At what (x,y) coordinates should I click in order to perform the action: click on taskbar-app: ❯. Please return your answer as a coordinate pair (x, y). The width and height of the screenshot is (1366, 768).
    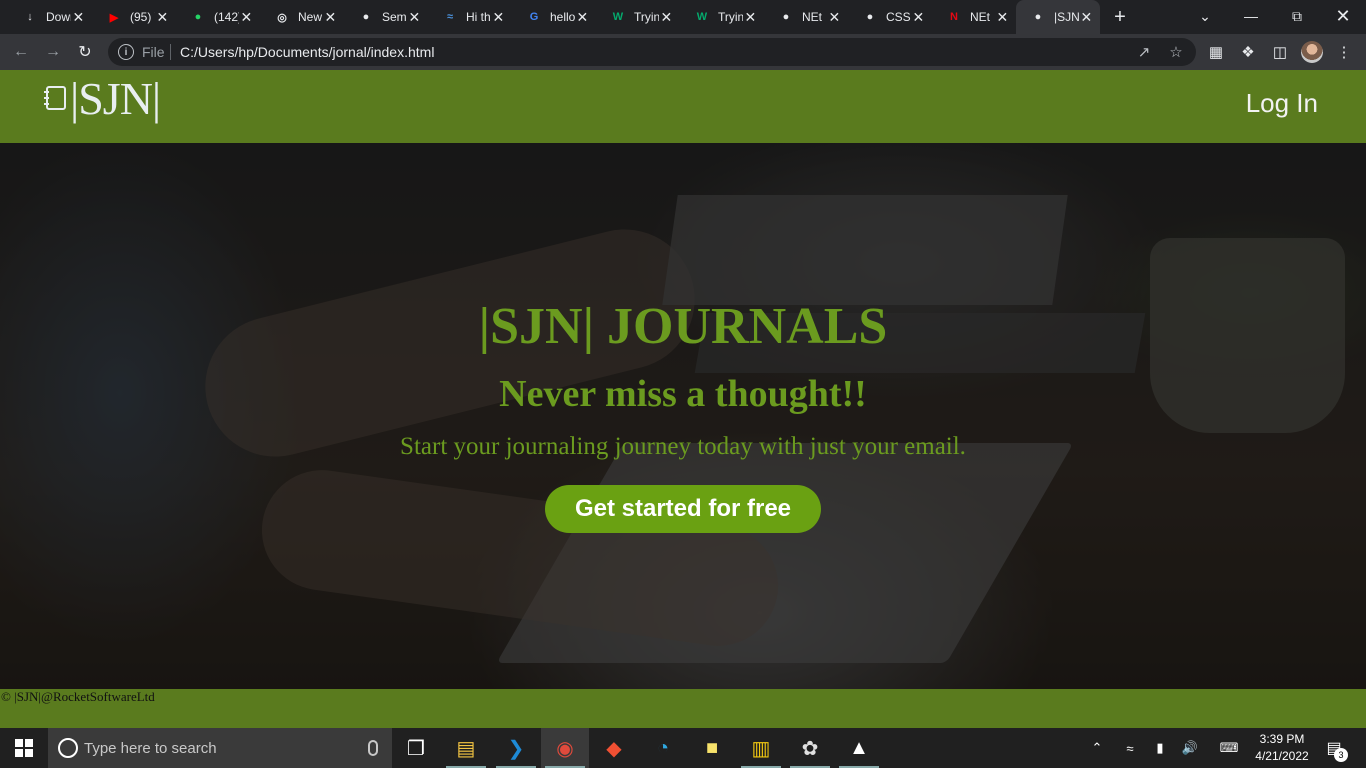
    Looking at the image, I should click on (516, 748).